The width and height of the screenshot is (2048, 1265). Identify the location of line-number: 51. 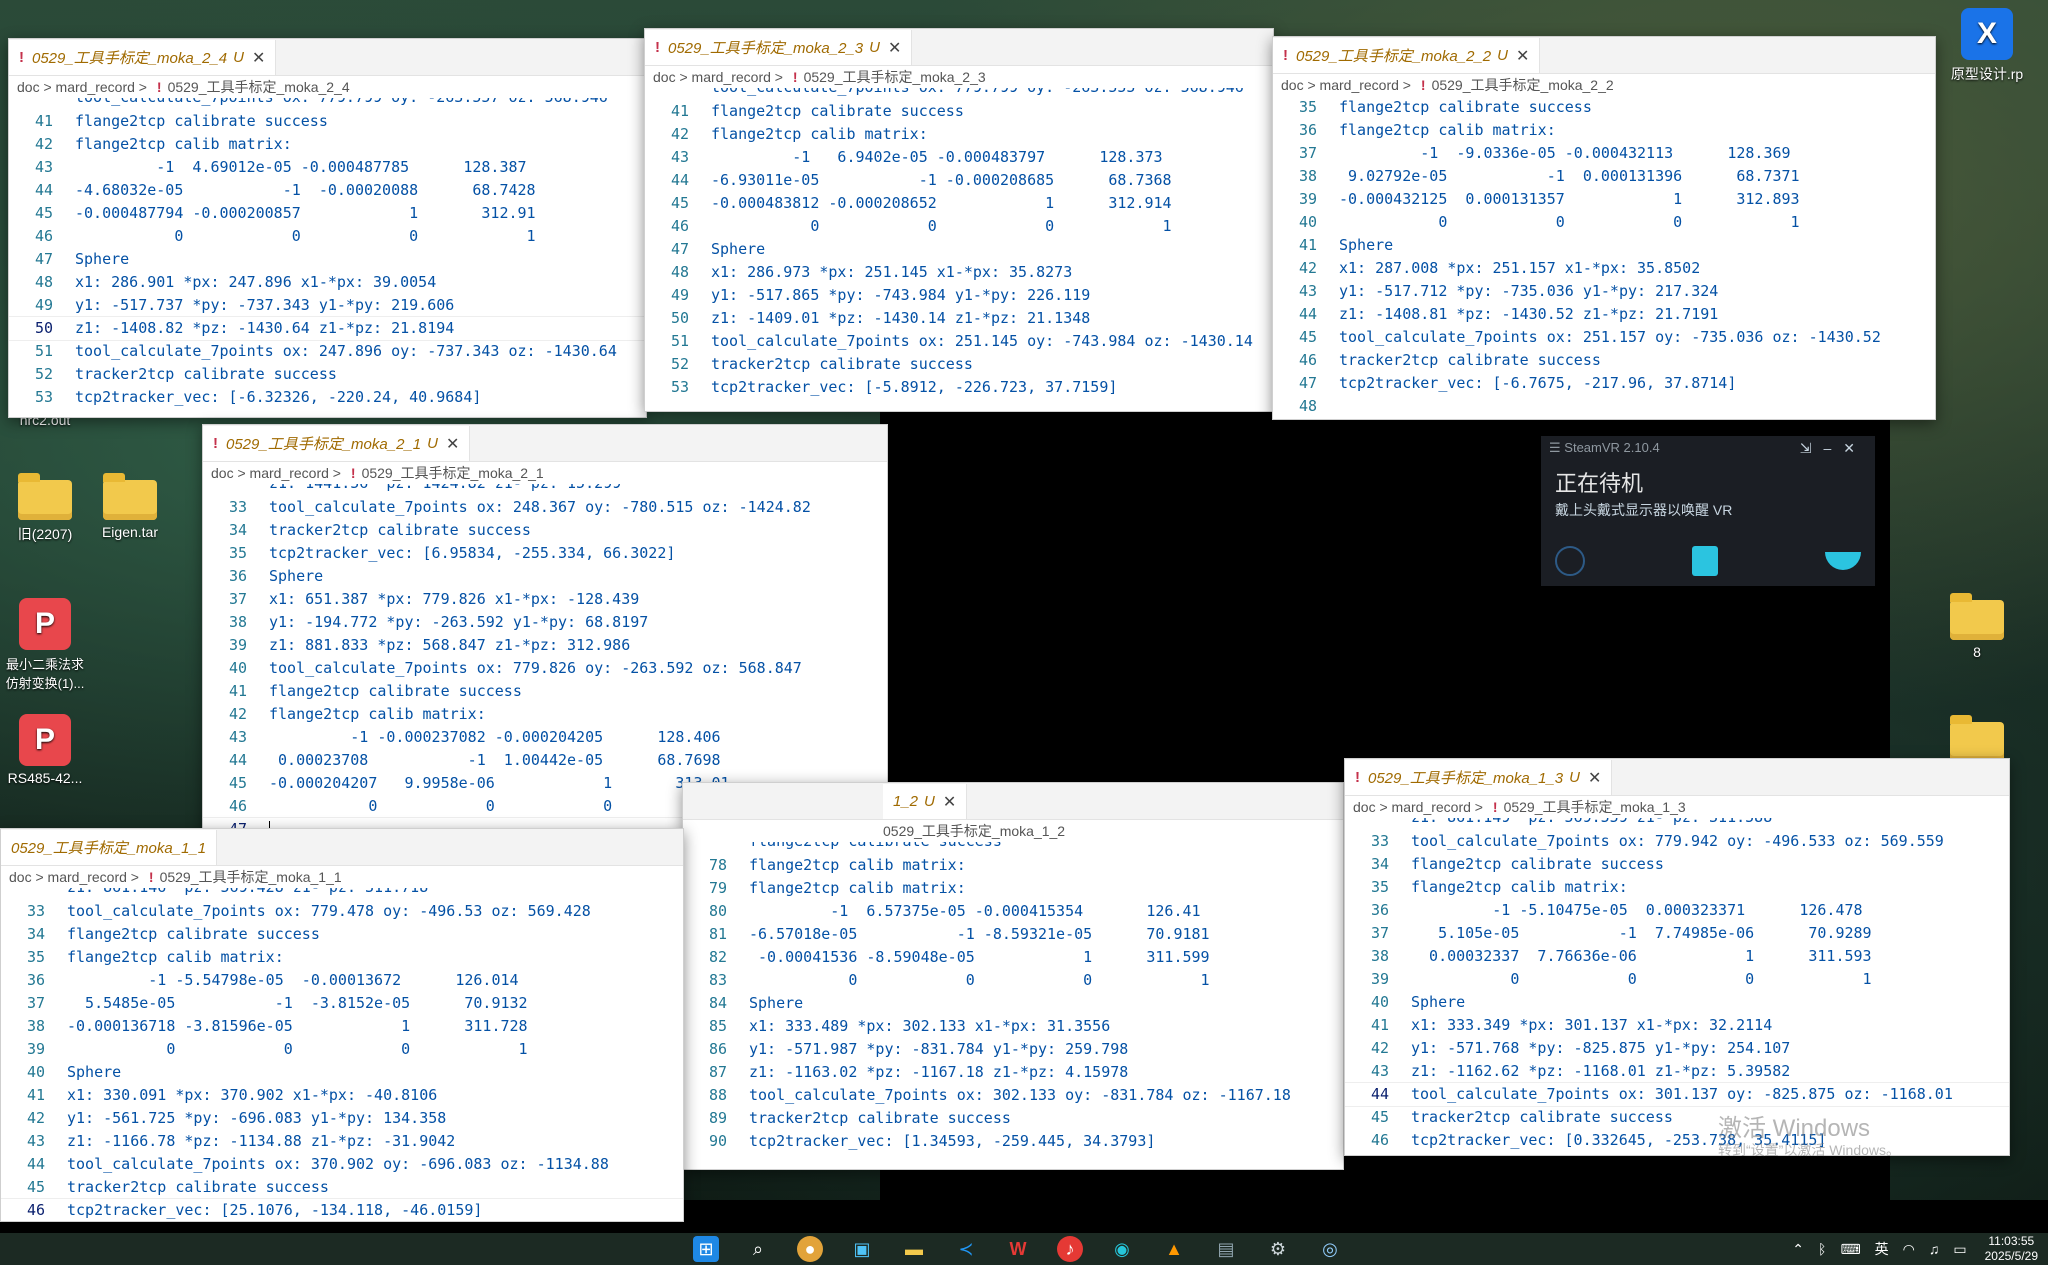
(679, 341).